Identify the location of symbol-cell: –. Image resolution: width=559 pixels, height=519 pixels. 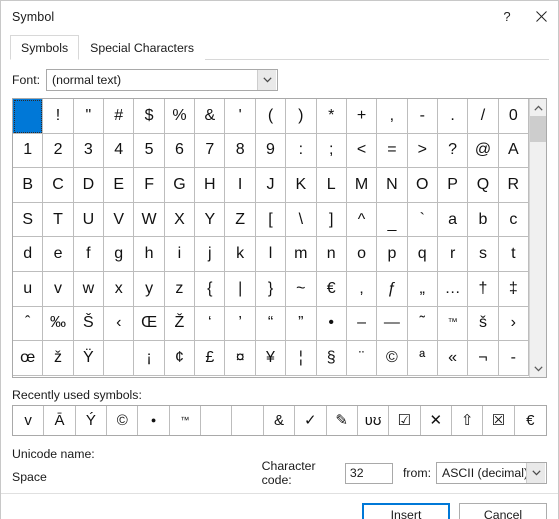
(362, 324).